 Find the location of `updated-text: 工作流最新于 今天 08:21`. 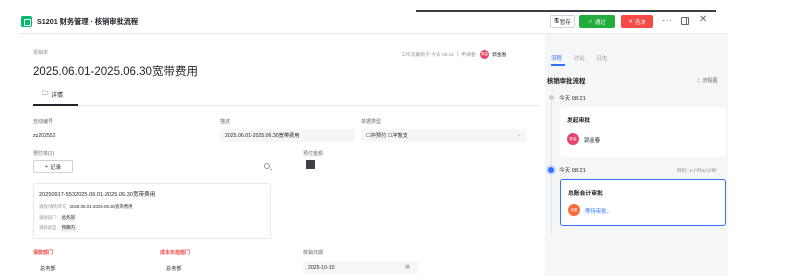

updated-text: 工作流最新于 今天 08:21 is located at coordinates (428, 55).